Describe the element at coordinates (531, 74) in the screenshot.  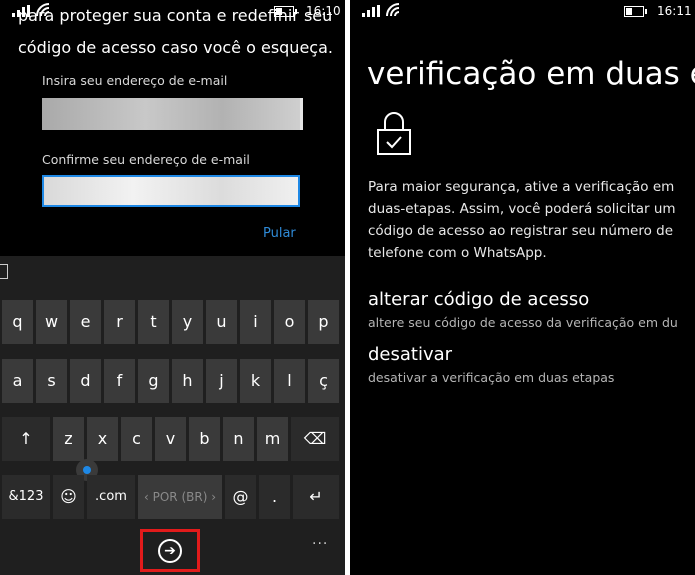
I see `page-title: verificação em duas e` at that location.